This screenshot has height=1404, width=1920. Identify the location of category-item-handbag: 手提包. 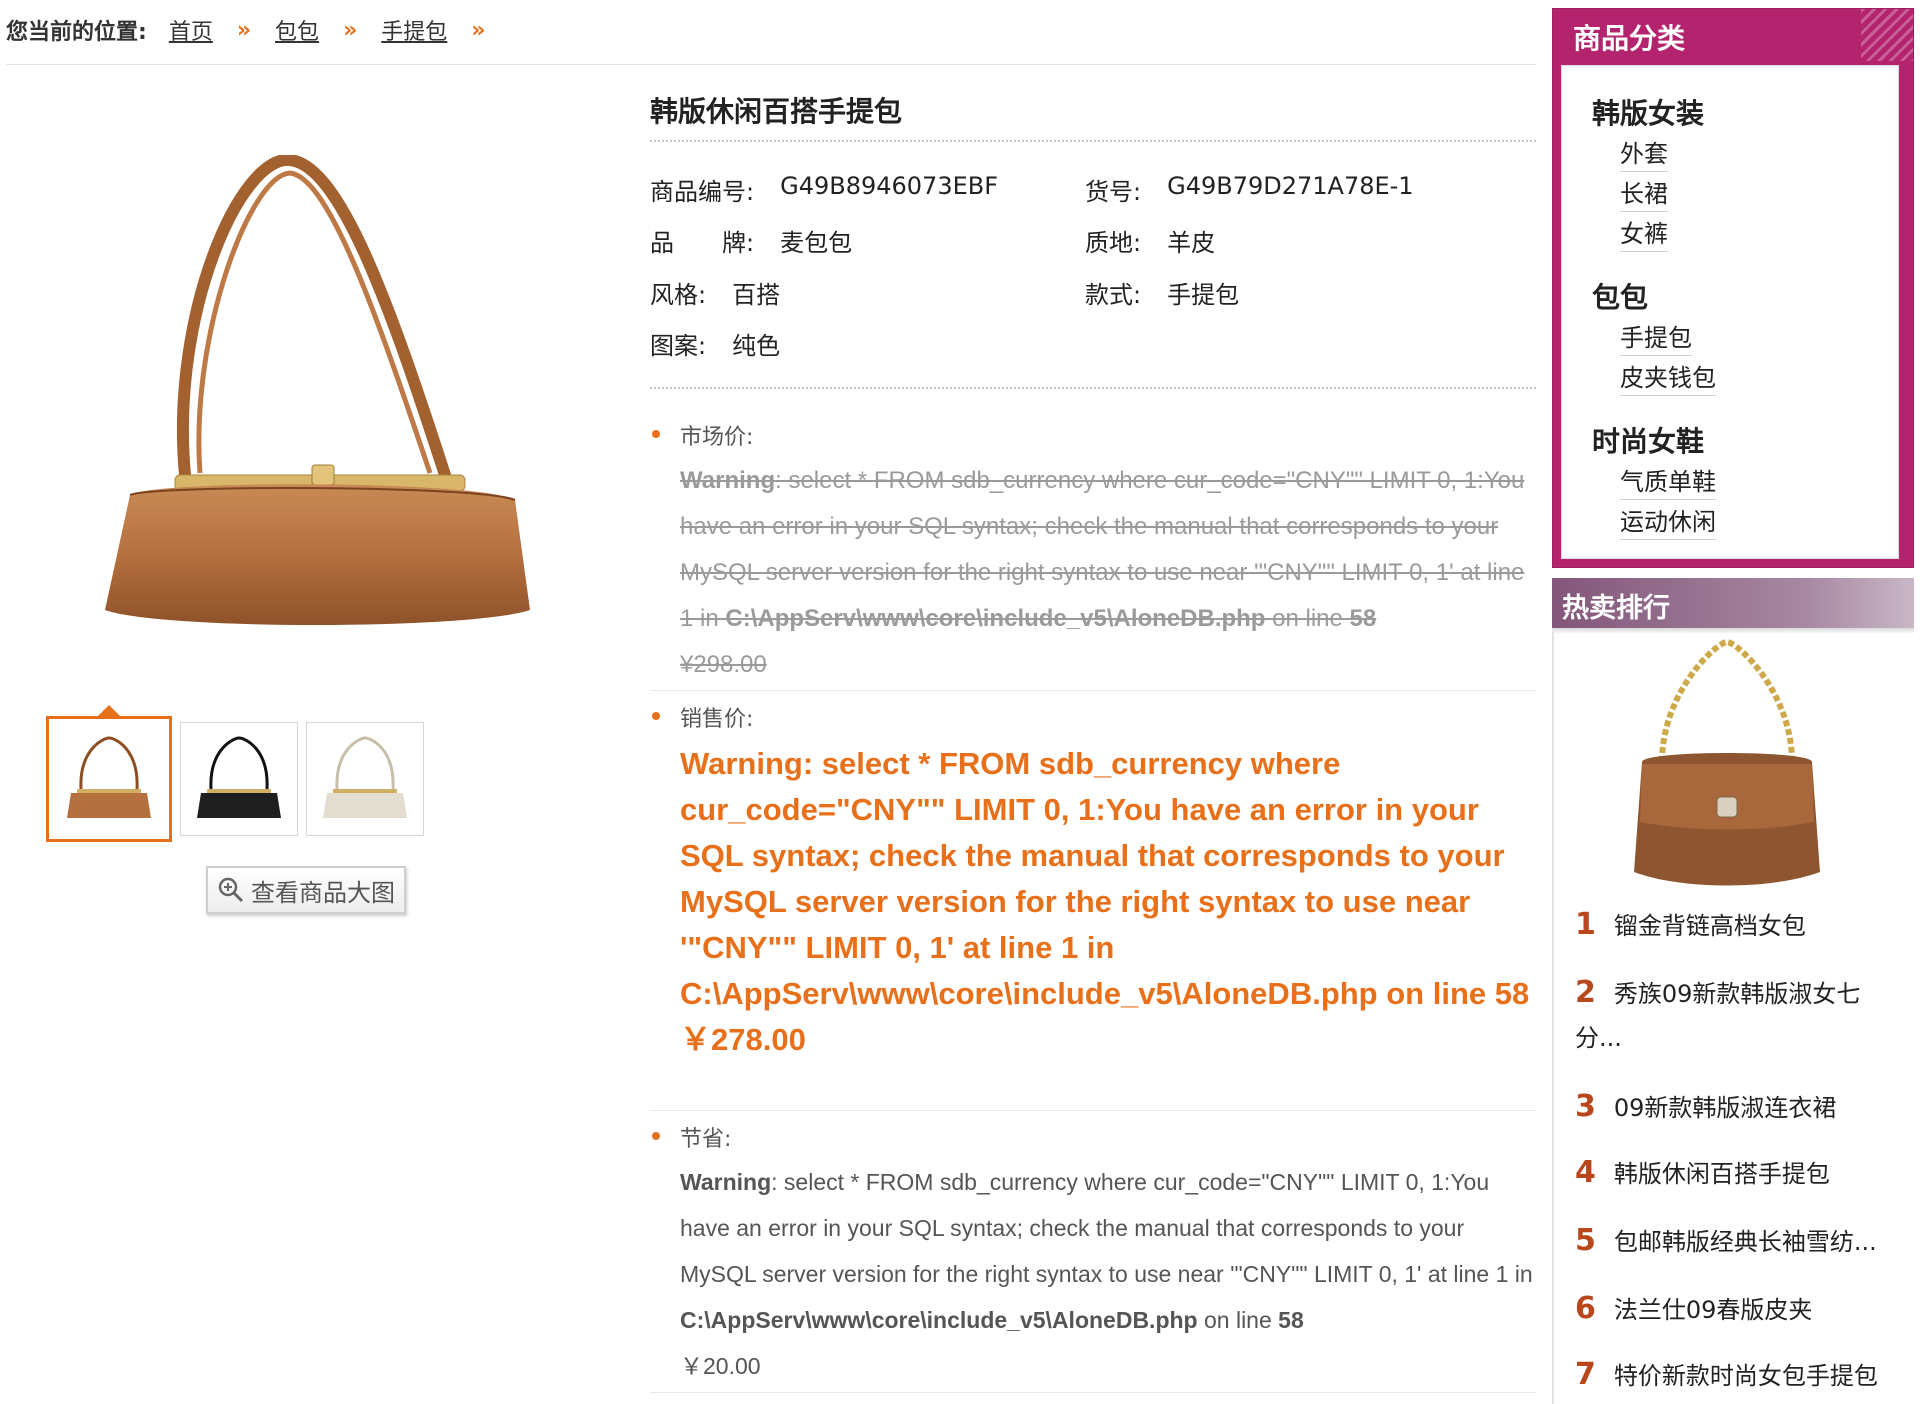
(1656, 337).